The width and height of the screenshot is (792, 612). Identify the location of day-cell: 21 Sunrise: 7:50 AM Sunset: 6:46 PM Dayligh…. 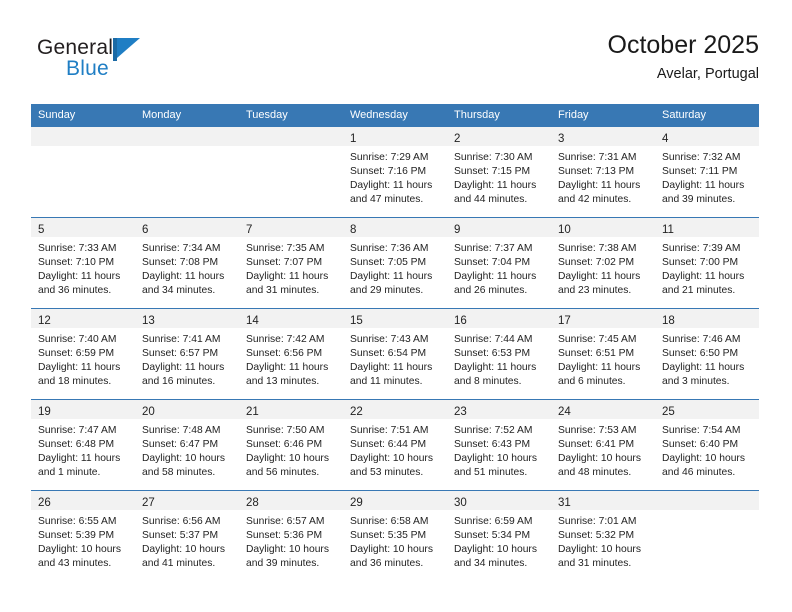
(291, 445).